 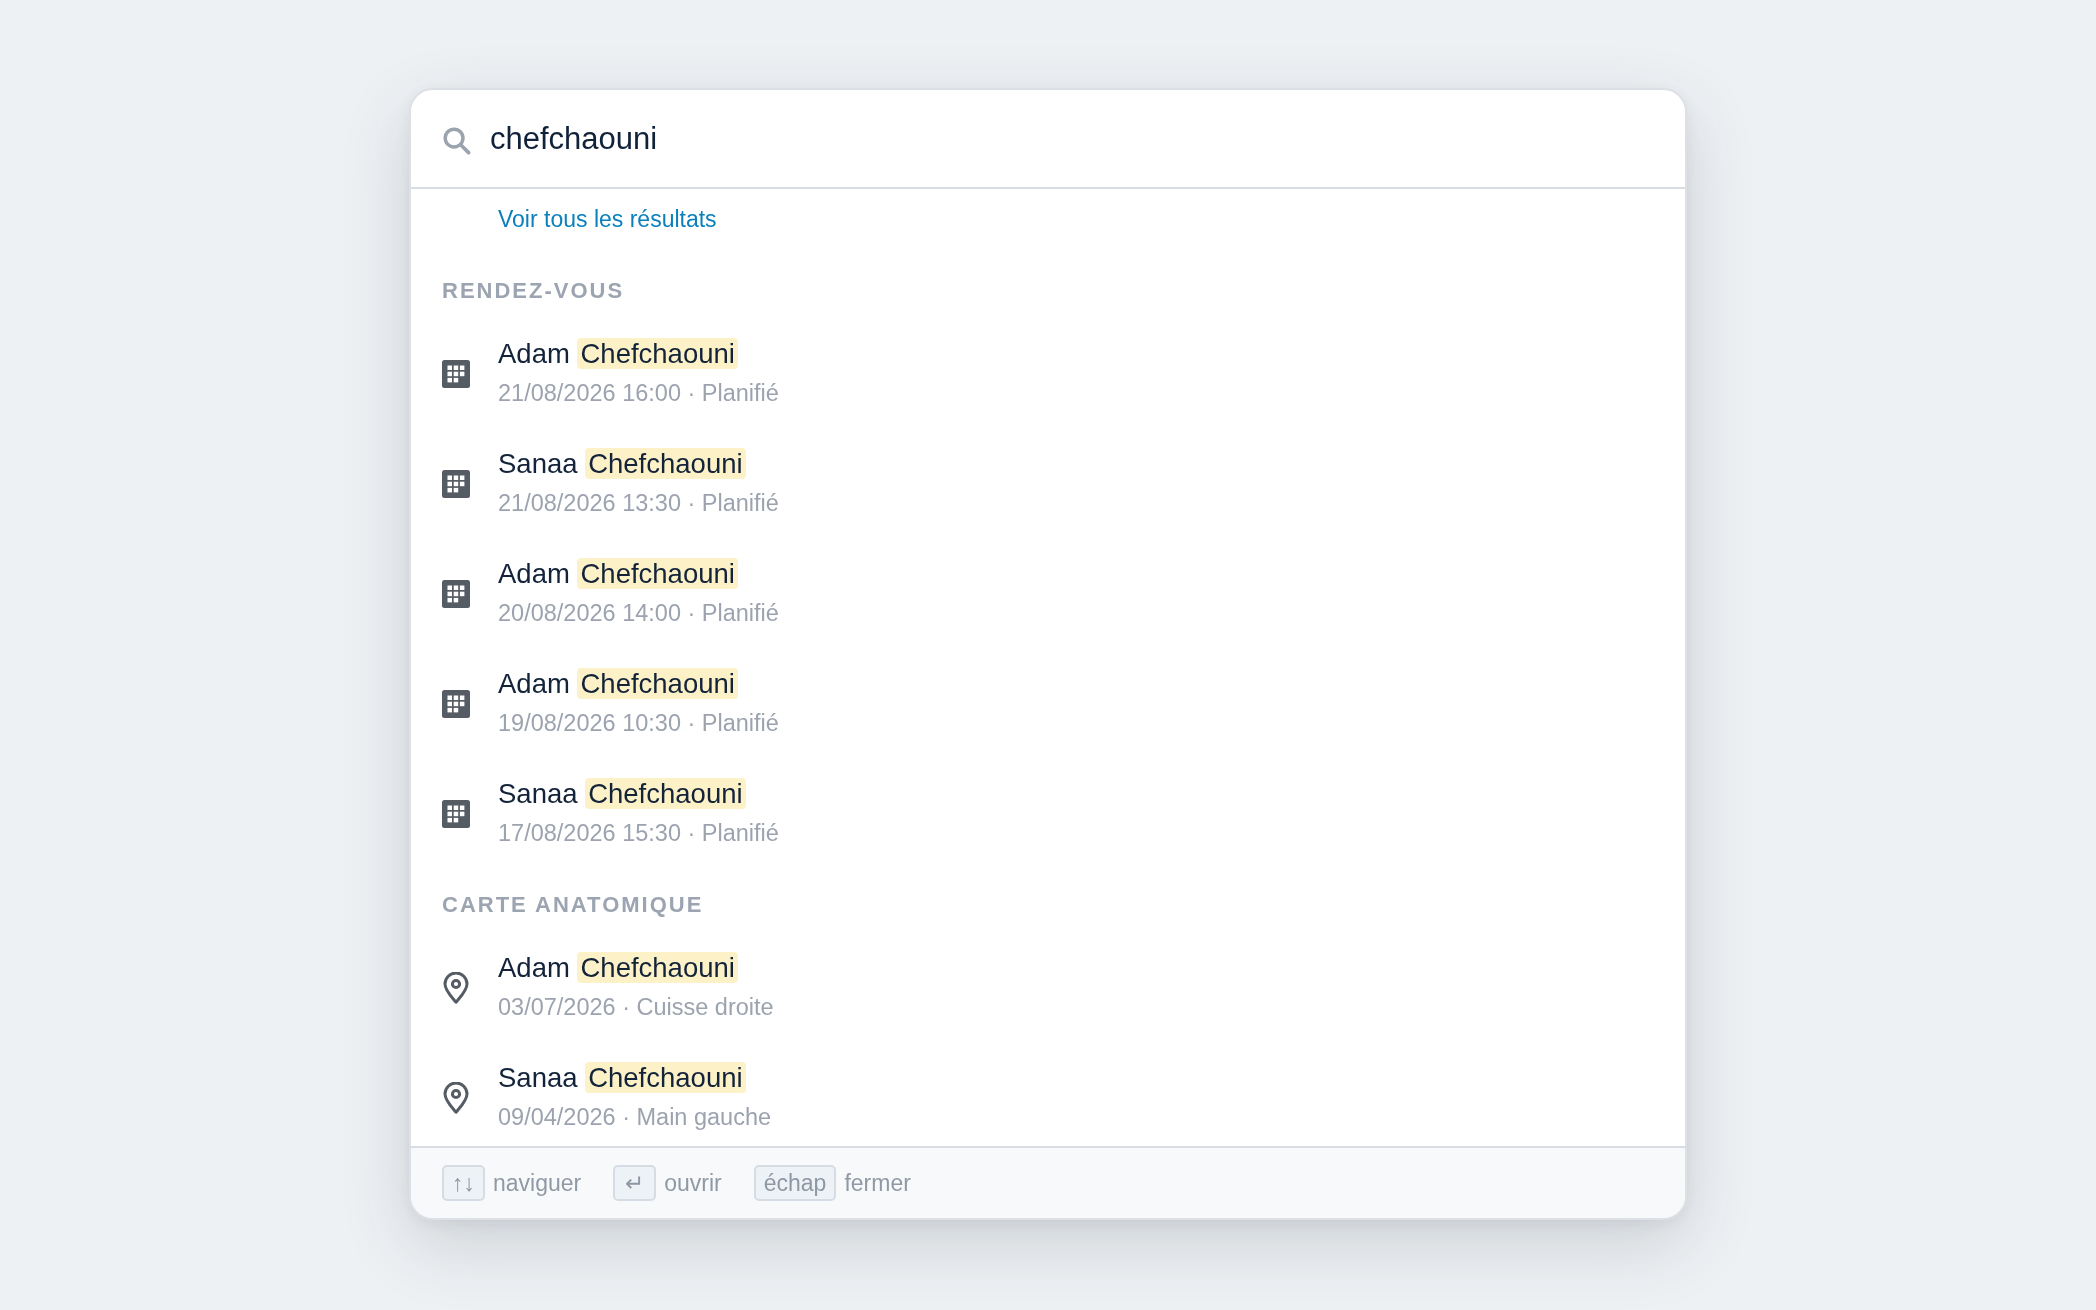 What do you see at coordinates (607, 219) in the screenshot?
I see `view-all-link: Voir tous les résultats` at bounding box center [607, 219].